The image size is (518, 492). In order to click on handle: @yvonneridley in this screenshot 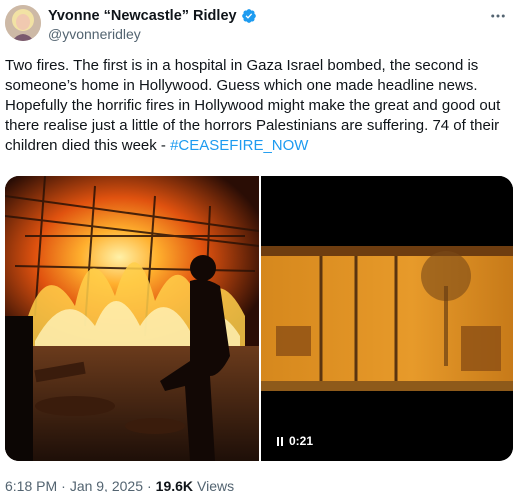, I will do `click(94, 34)`.